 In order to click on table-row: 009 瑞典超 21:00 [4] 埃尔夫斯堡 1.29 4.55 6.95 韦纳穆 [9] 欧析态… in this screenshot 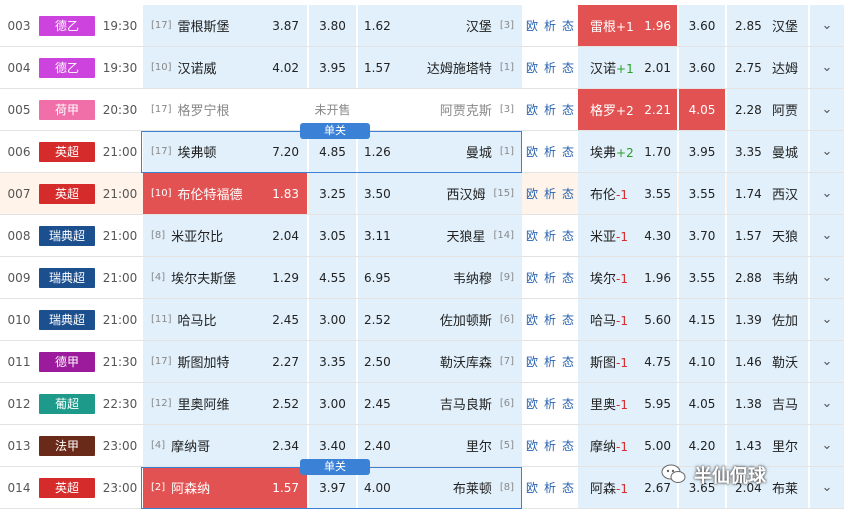, I will do `click(422, 278)`.